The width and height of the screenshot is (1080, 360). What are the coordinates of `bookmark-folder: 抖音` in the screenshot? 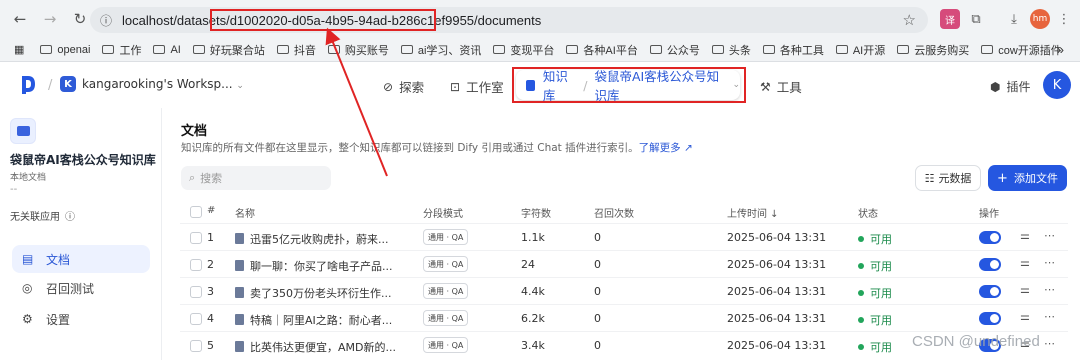 It's located at (296, 50).